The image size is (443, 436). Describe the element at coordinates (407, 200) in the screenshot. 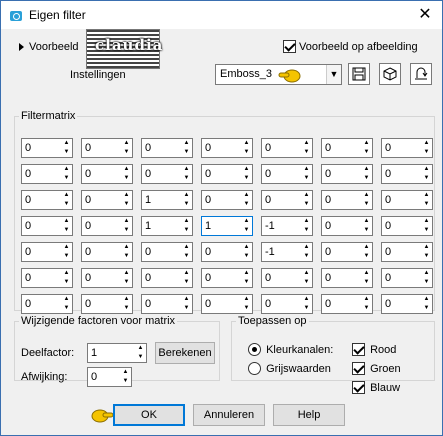

I see `matrix-cell-r3-c7: 0 ▲ ▼` at that location.